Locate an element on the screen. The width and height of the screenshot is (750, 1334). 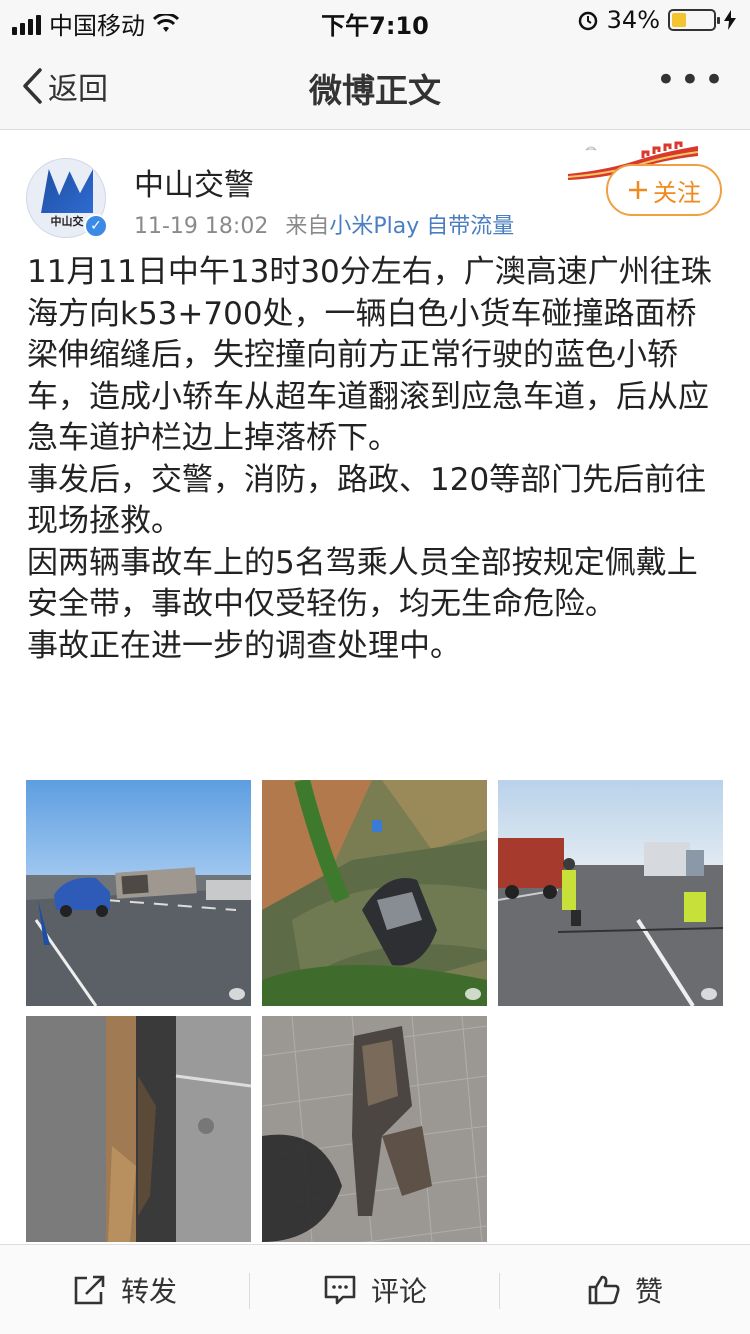
verified-badge-icon: ✓ is located at coordinates (96, 226).